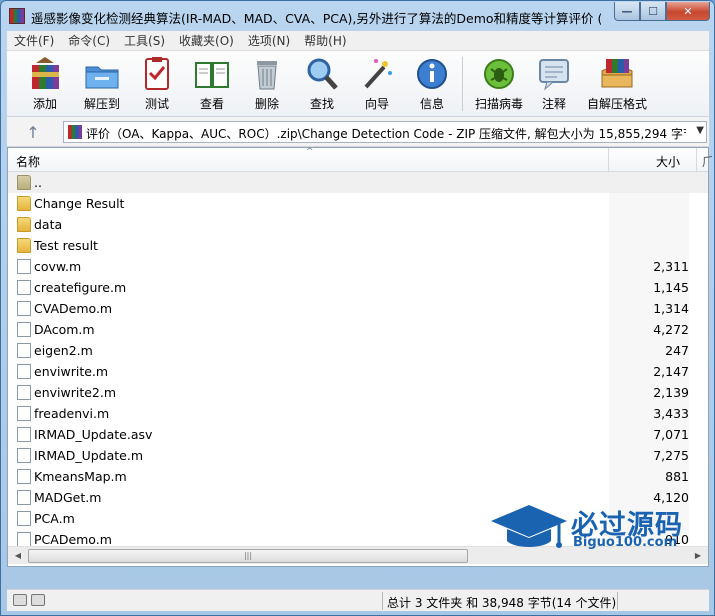 Image resolution: width=715 pixels, height=616 pixels. I want to click on sfx-button: 自解压格式, so click(617, 84).